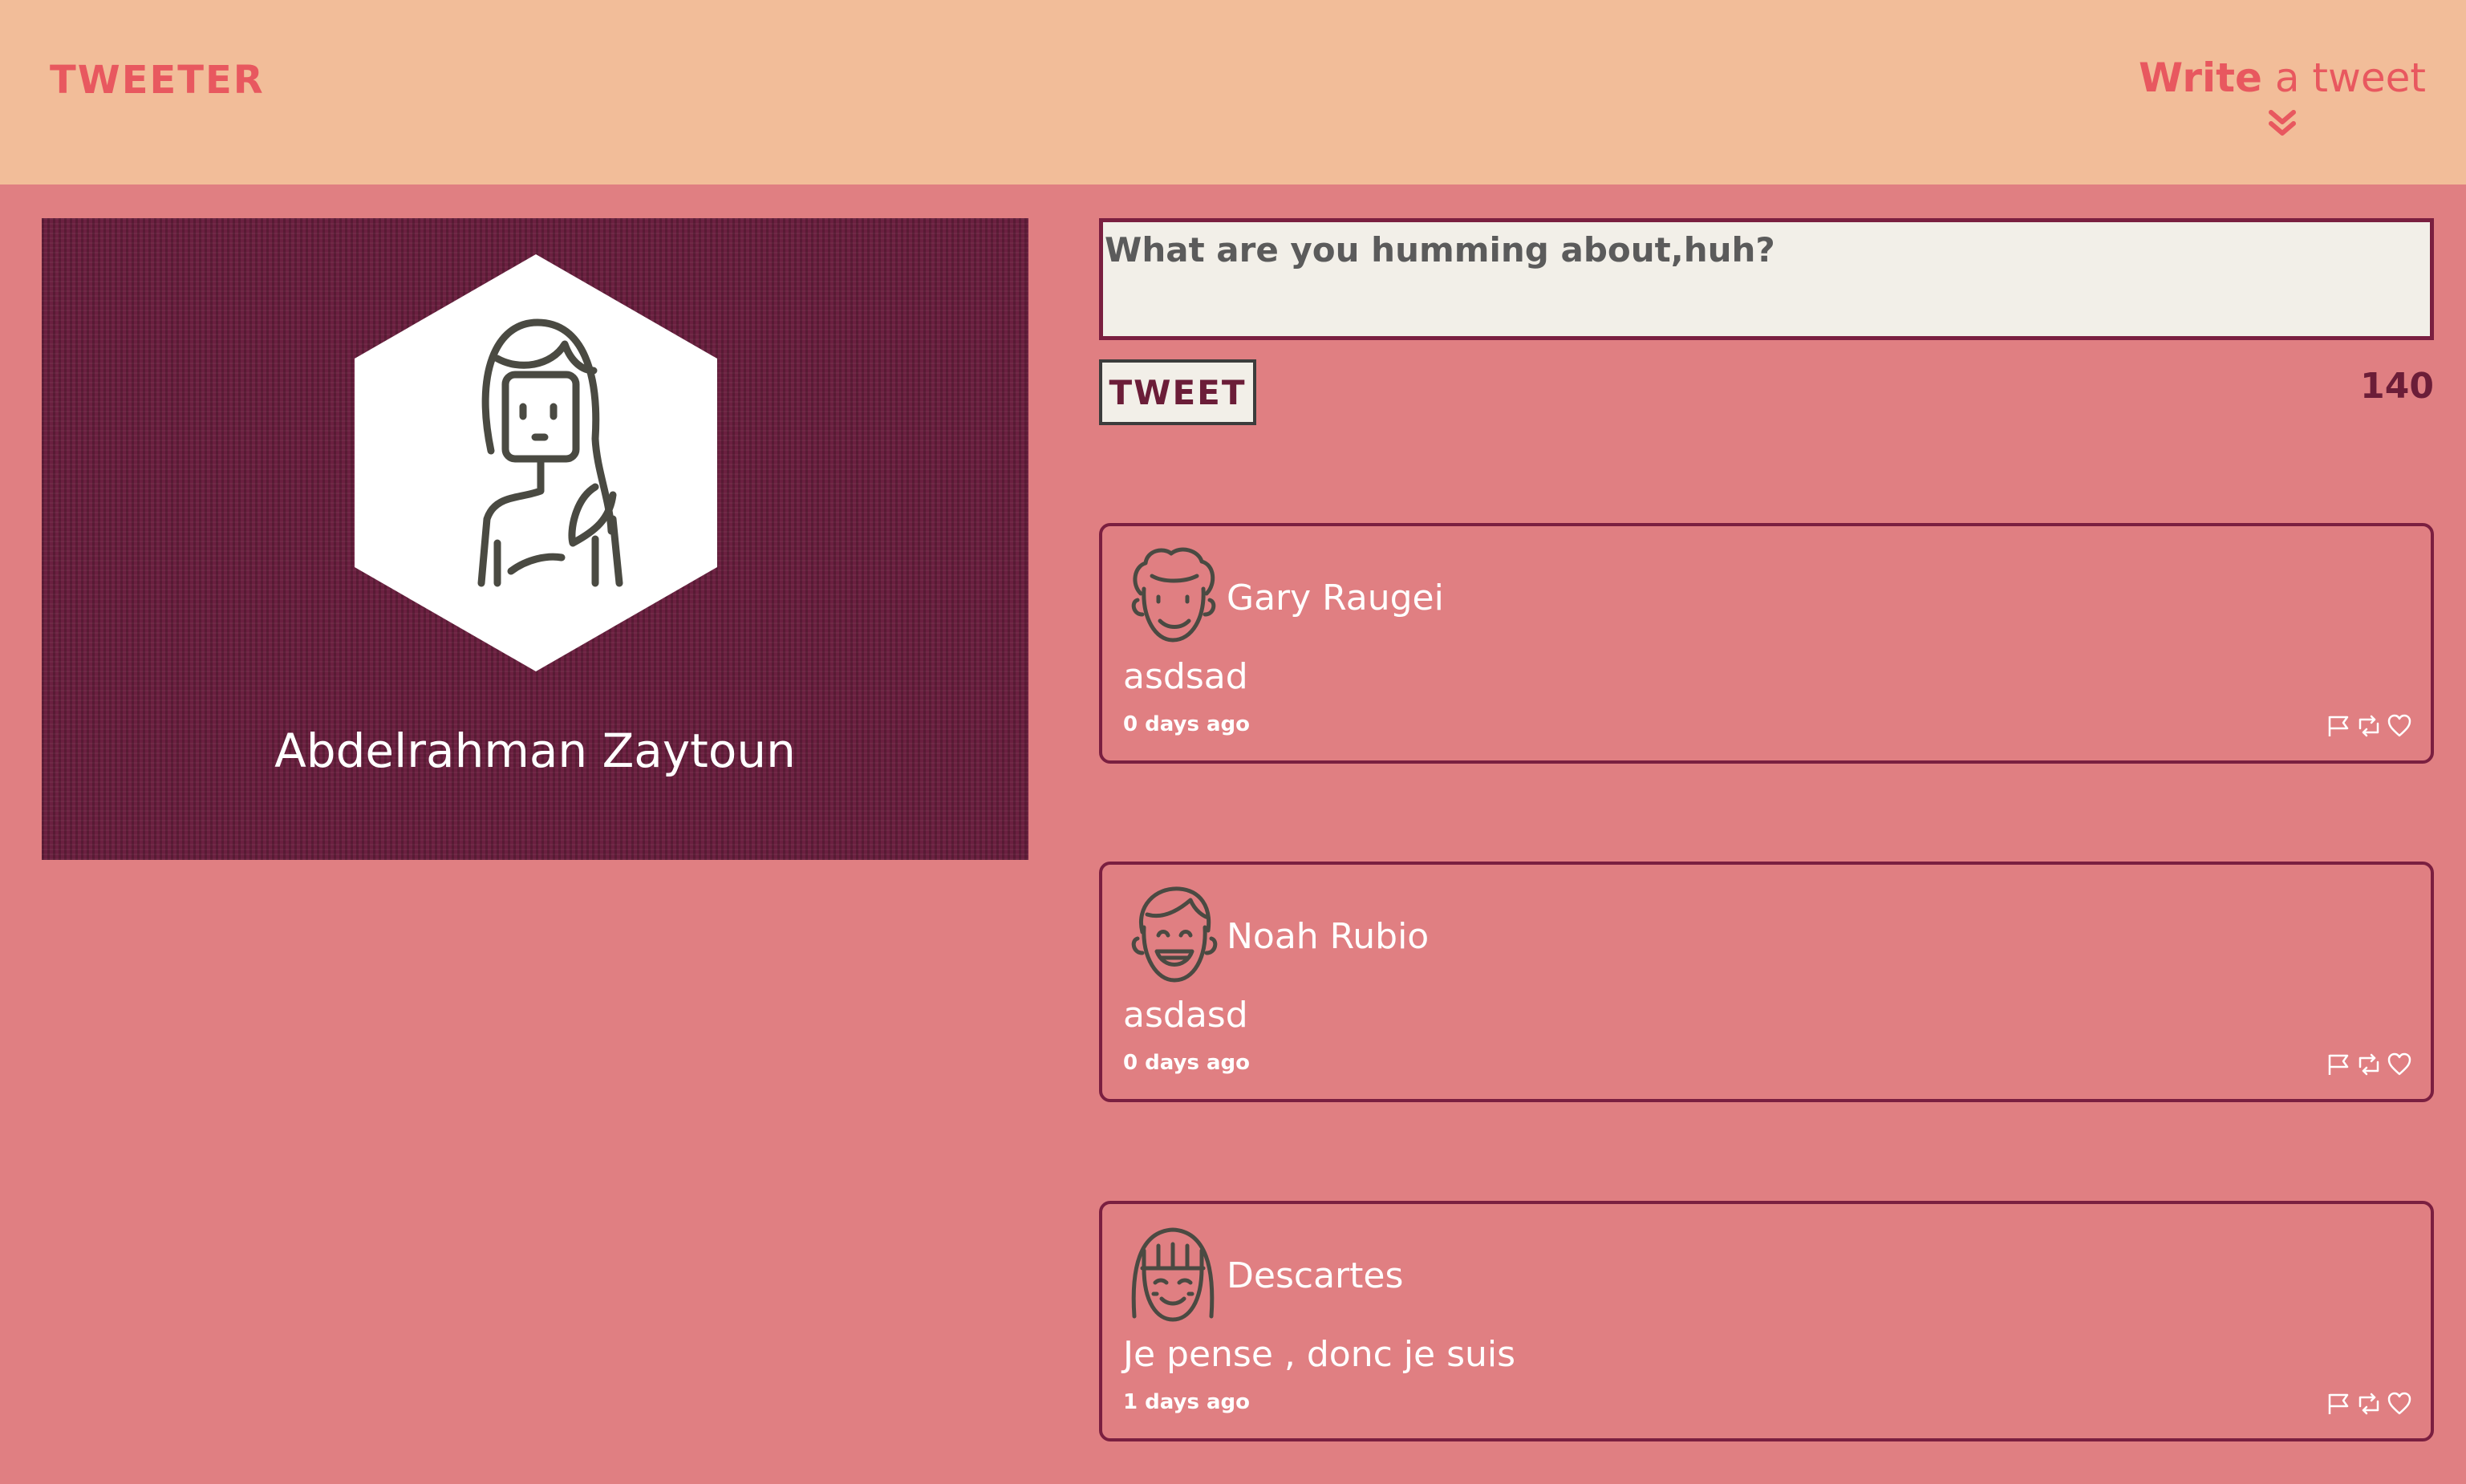 The height and width of the screenshot is (1484, 2466). What do you see at coordinates (2343, 78) in the screenshot?
I see `tweet-label: a tweet` at bounding box center [2343, 78].